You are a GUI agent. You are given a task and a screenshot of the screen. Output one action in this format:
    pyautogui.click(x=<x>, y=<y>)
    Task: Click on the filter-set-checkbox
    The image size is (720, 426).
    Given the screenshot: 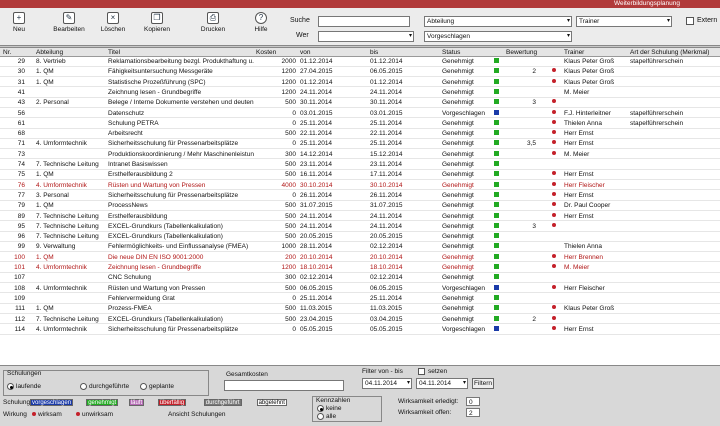 What is the action you would take?
    pyautogui.click(x=421, y=371)
    